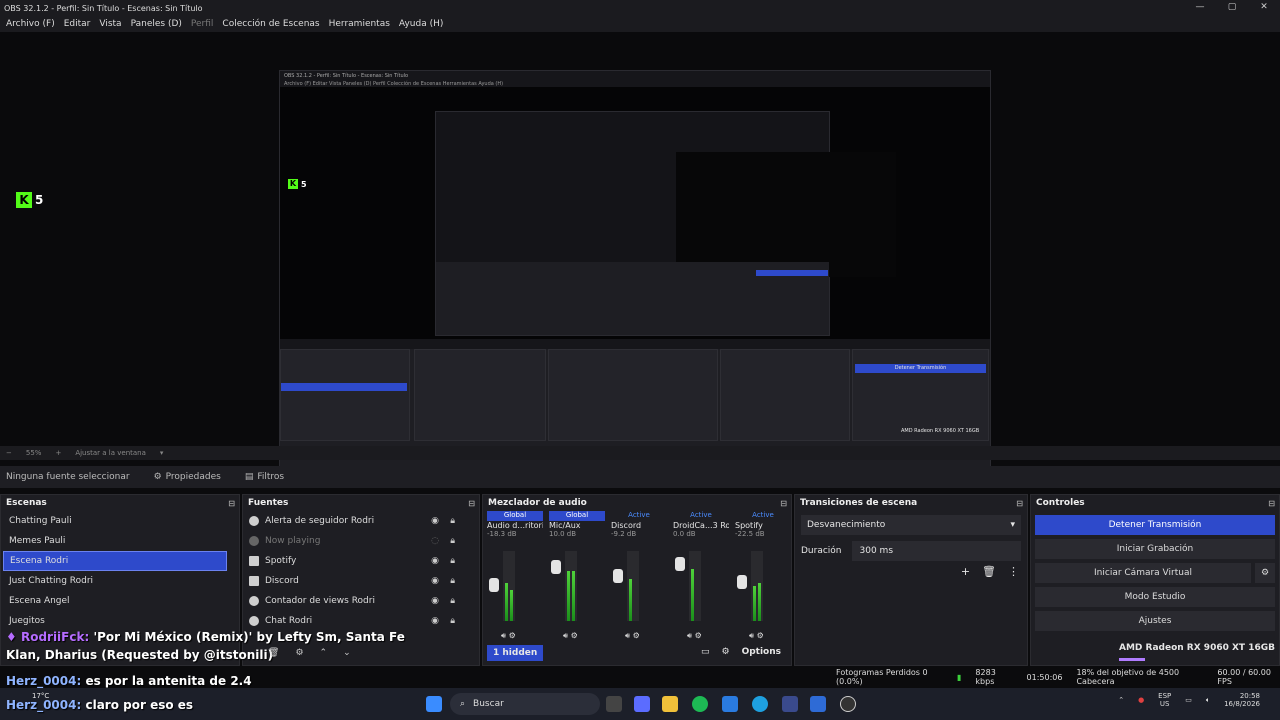 The height and width of the screenshot is (720, 1280). I want to click on scene-item: Memes Pauli, so click(115, 541).